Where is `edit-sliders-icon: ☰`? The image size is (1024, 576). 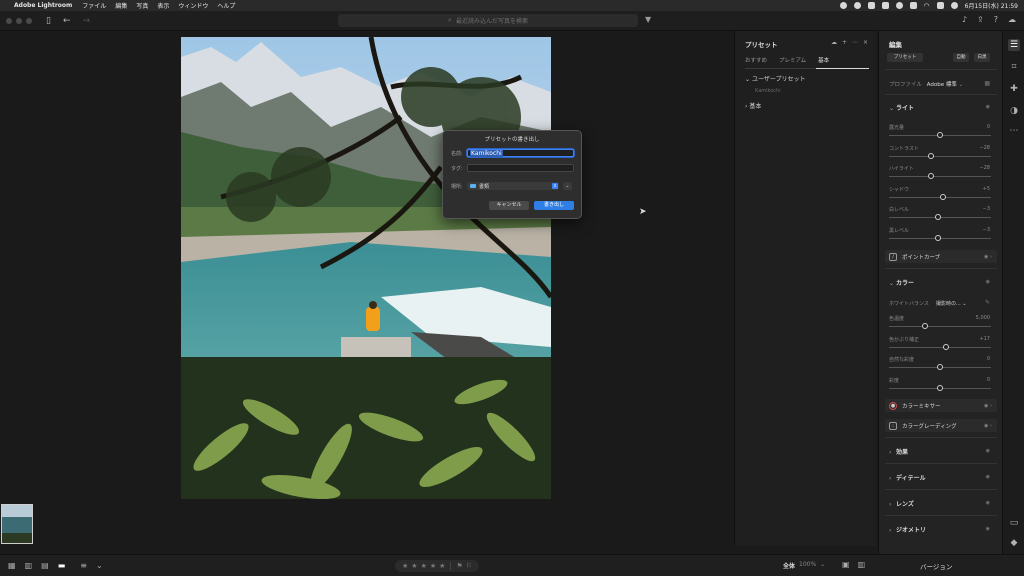
edit-sliders-icon: ☰ is located at coordinates (1014, 45).